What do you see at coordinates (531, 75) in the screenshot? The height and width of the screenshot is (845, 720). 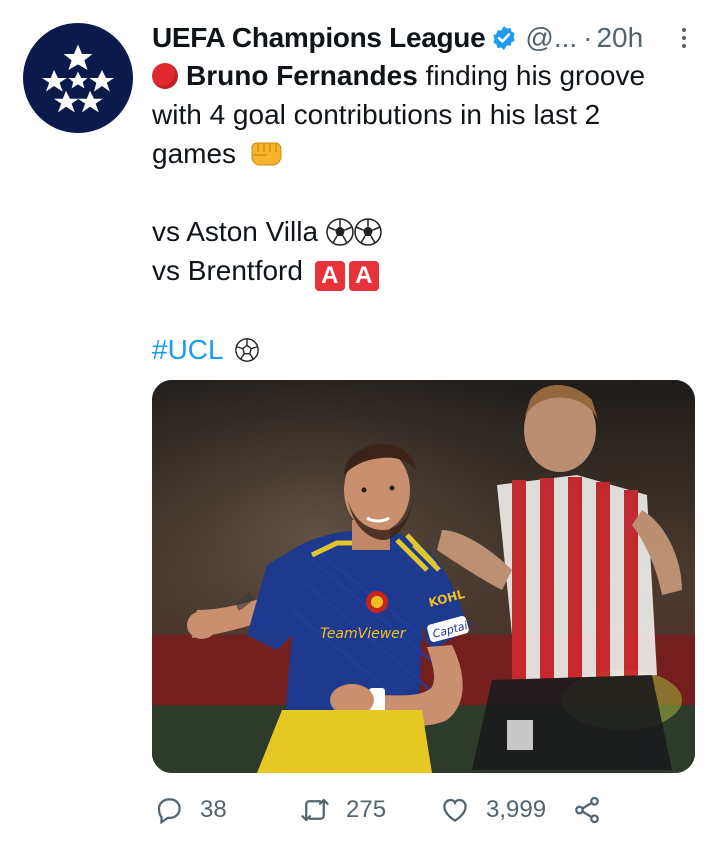 I see `text-line-1: finding his groove` at bounding box center [531, 75].